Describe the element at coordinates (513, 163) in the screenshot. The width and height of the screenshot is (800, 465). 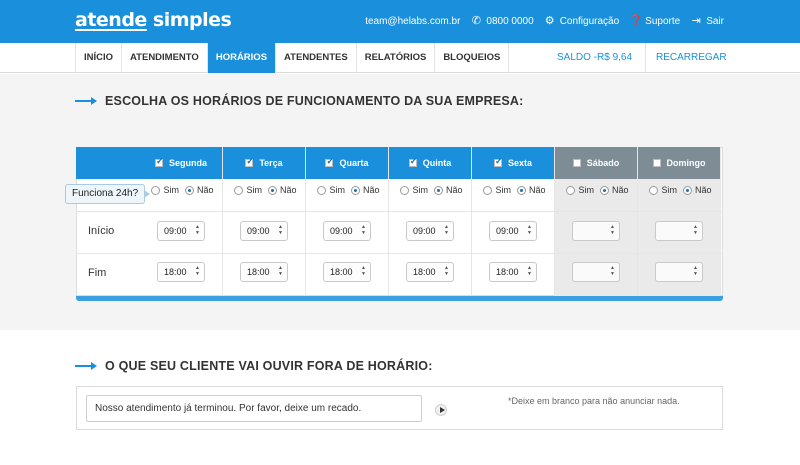
I see `day-header: Sexta` at that location.